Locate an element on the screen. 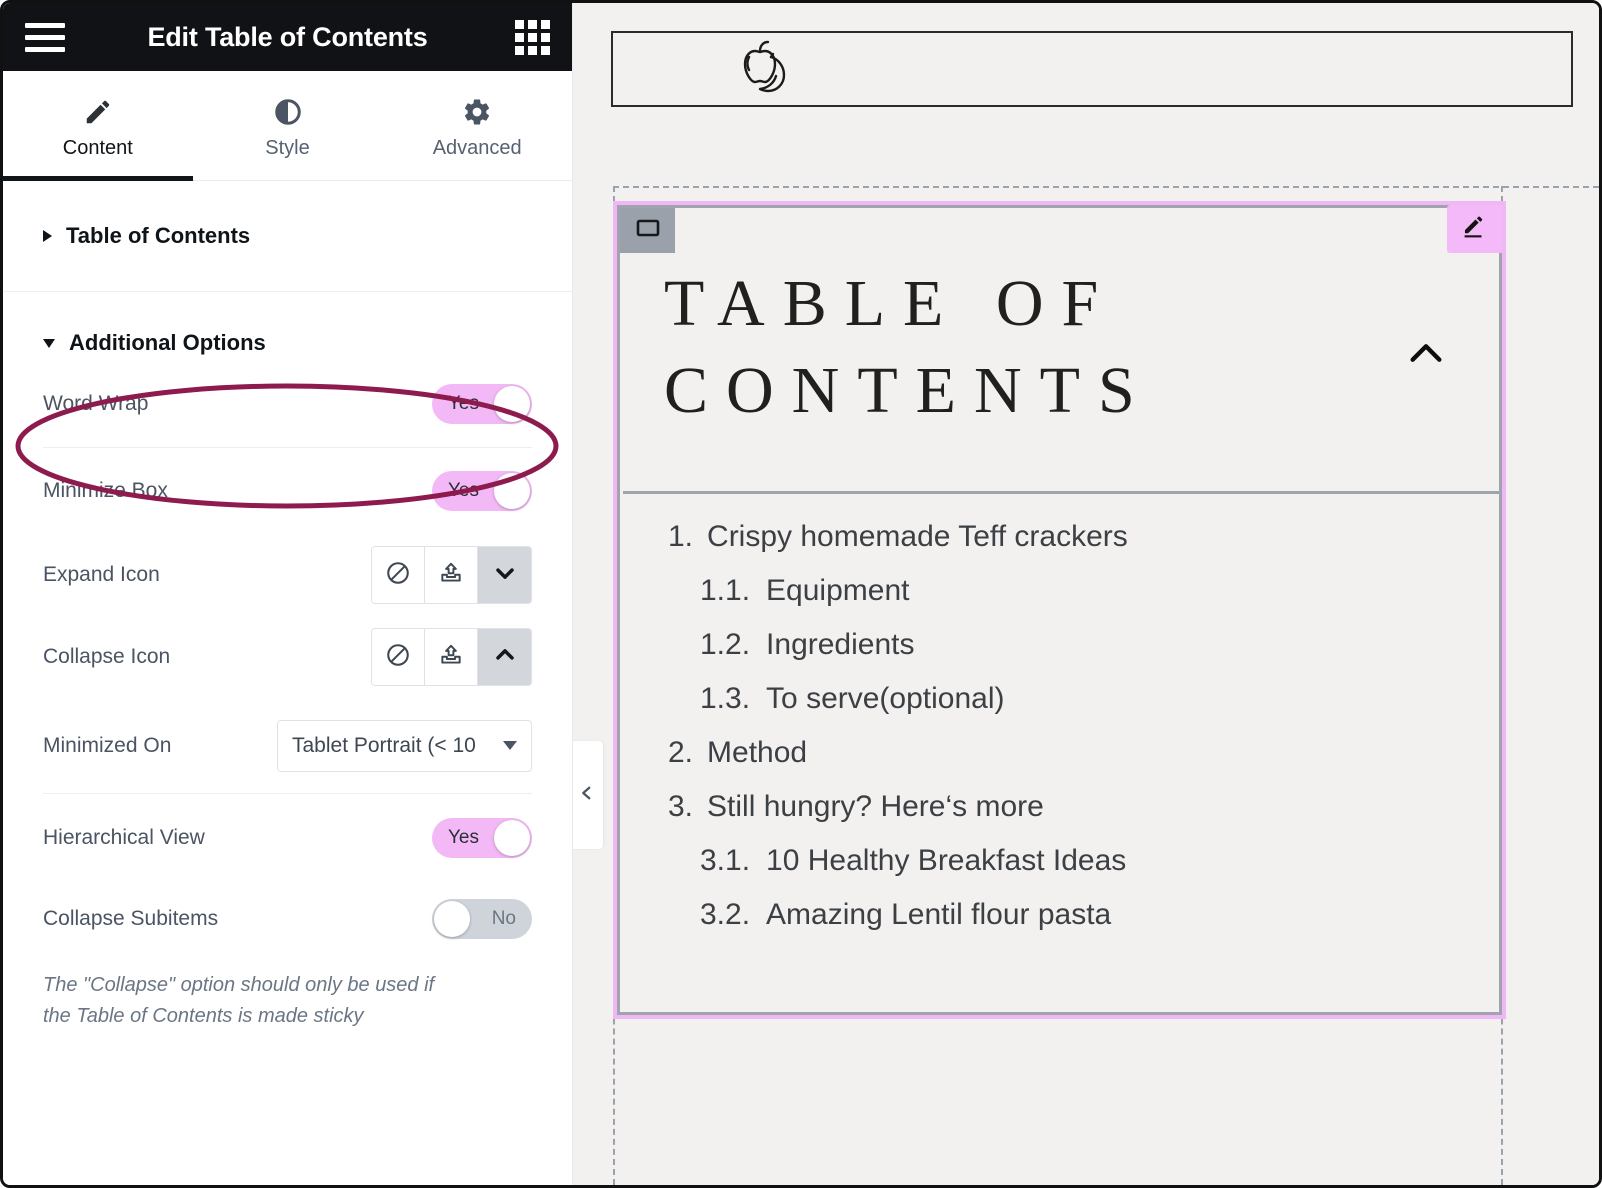 This screenshot has height=1188, width=1602. item-number: 1.3. is located at coordinates (725, 698).